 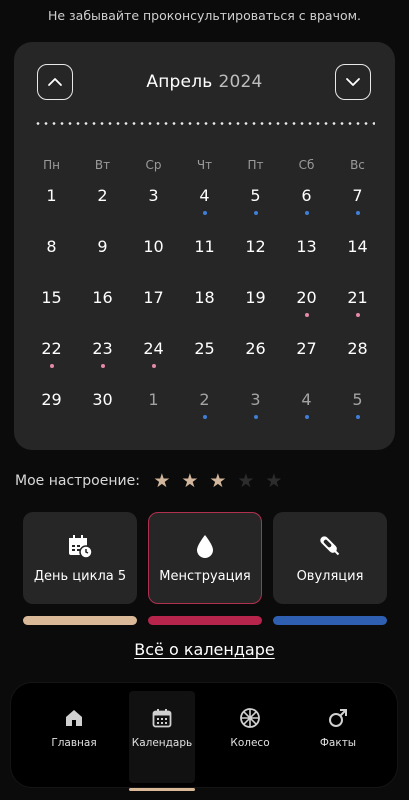 I want to click on calendar-day: 22, so click(x=51, y=354).